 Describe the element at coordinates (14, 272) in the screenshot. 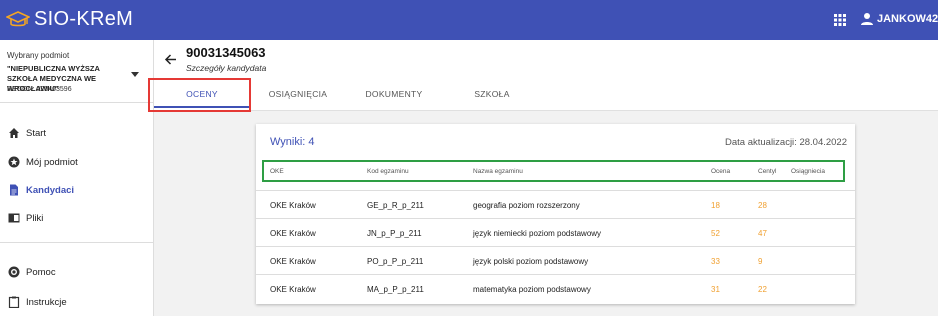

I see `help-icon` at that location.